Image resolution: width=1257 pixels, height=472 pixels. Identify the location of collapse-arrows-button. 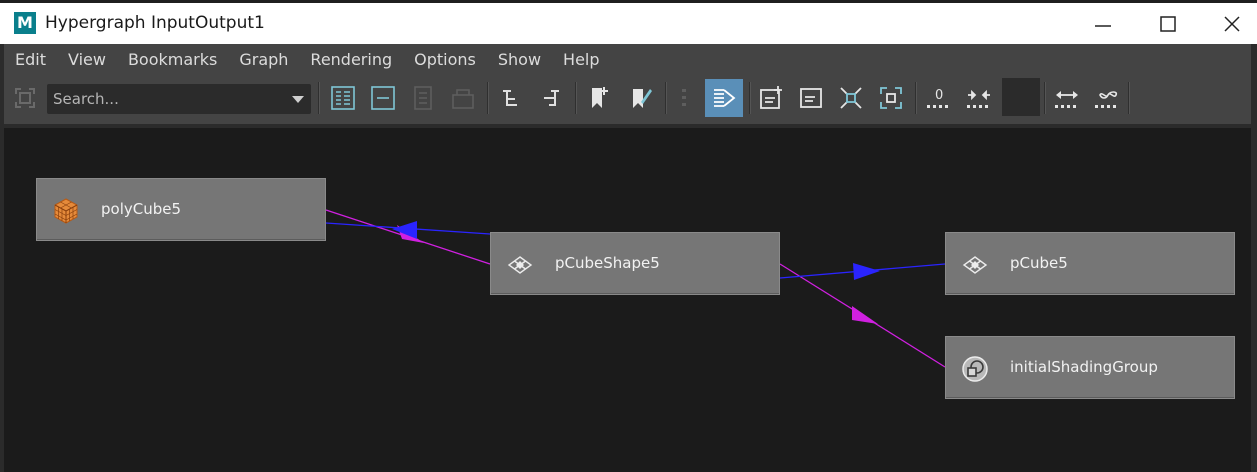
(979, 98).